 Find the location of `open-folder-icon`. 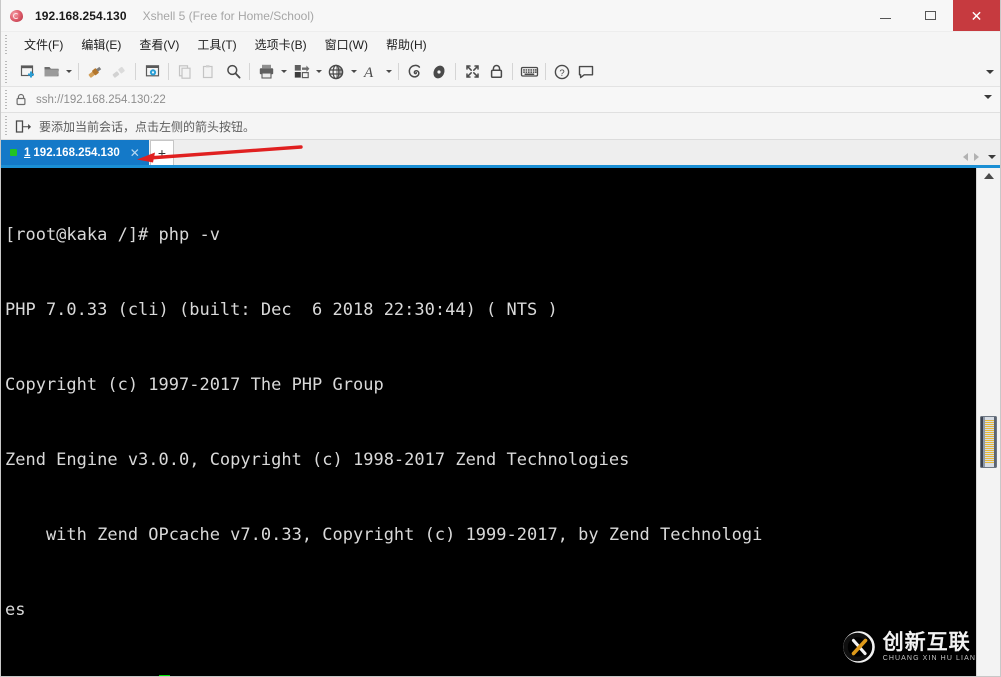

open-folder-icon is located at coordinates (51, 72).